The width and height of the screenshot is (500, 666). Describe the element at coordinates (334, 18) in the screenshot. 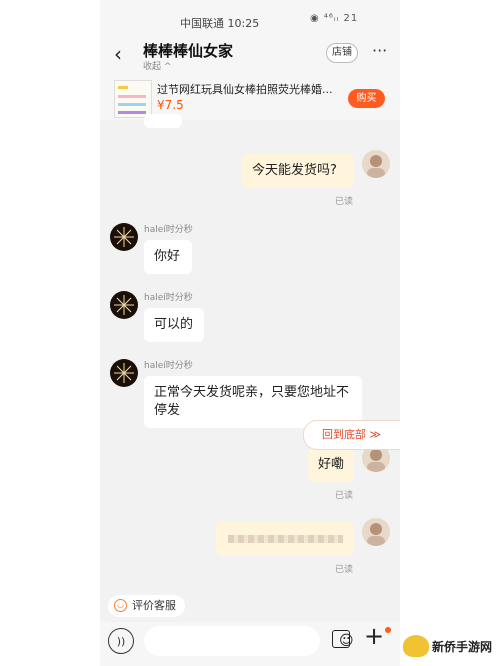

I see `status-indicators: ◉ ⁴⁶ᵢₗ 21` at that location.